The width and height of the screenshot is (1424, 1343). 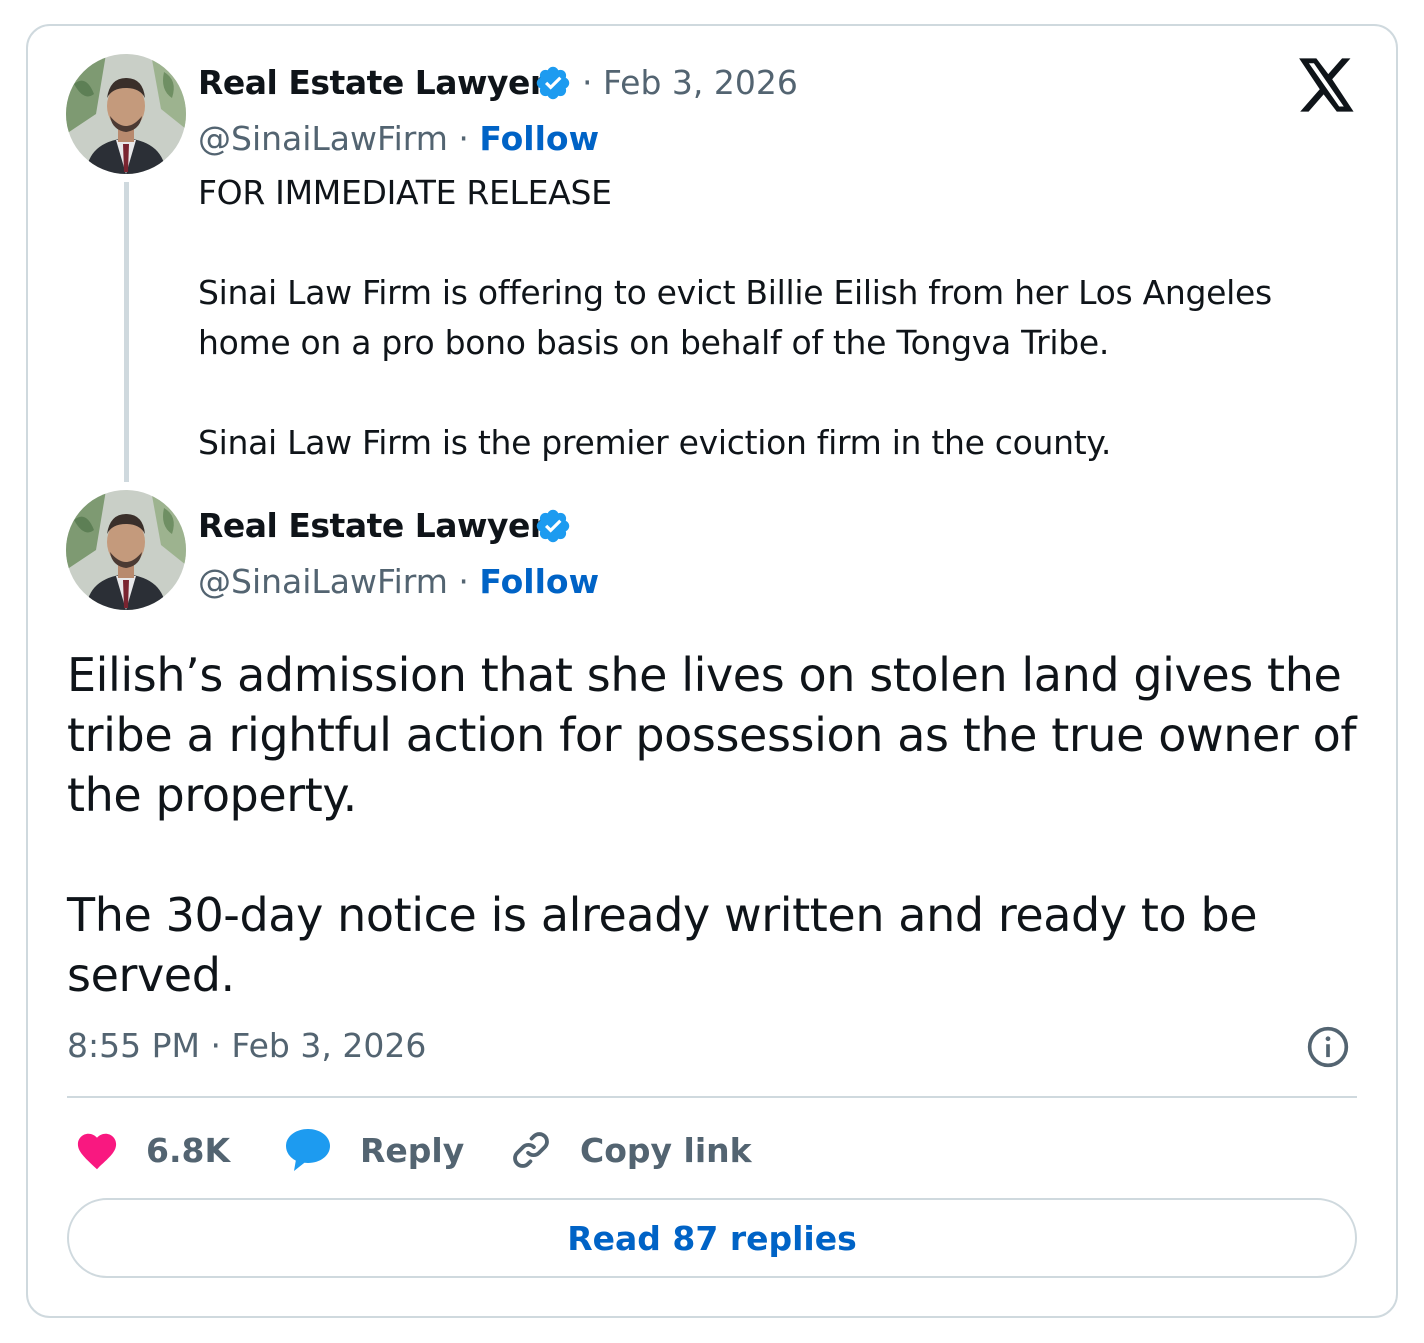 I want to click on follow-link: Follow, so click(x=539, y=581).